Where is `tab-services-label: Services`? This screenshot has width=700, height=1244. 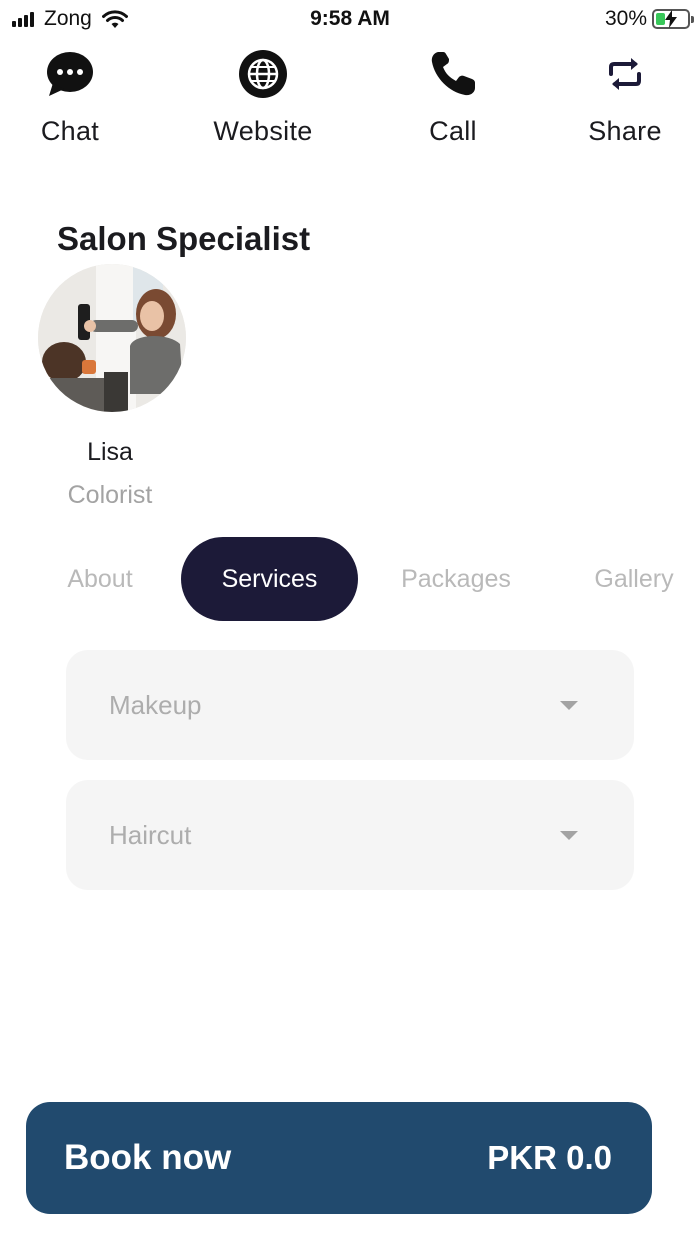 tab-services-label: Services is located at coordinates (269, 578).